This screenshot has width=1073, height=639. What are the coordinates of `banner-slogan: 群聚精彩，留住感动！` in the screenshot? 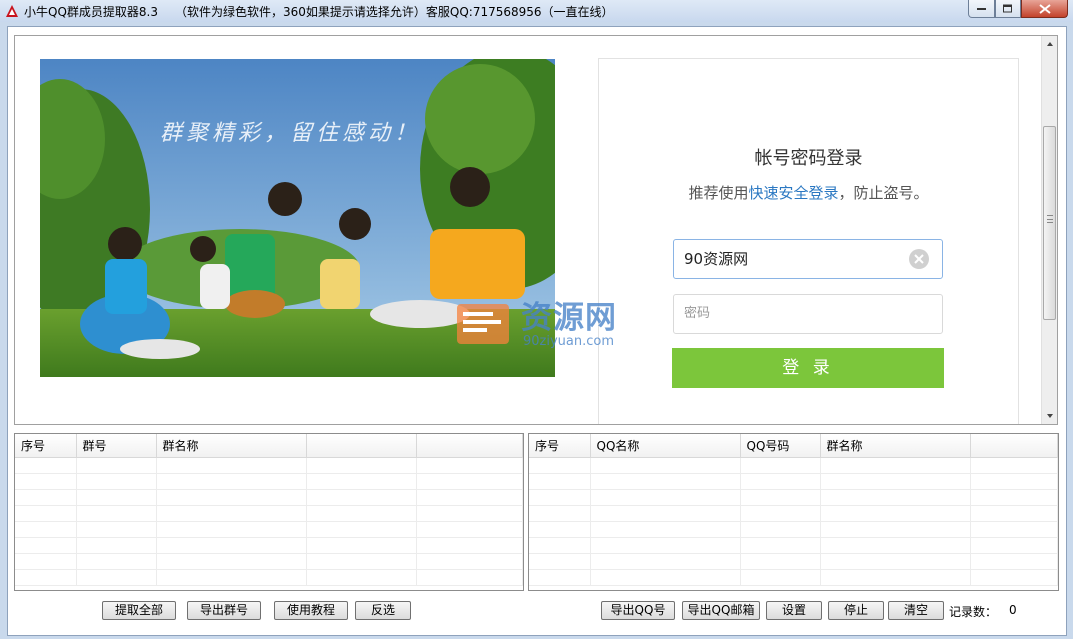 It's located at (290, 133).